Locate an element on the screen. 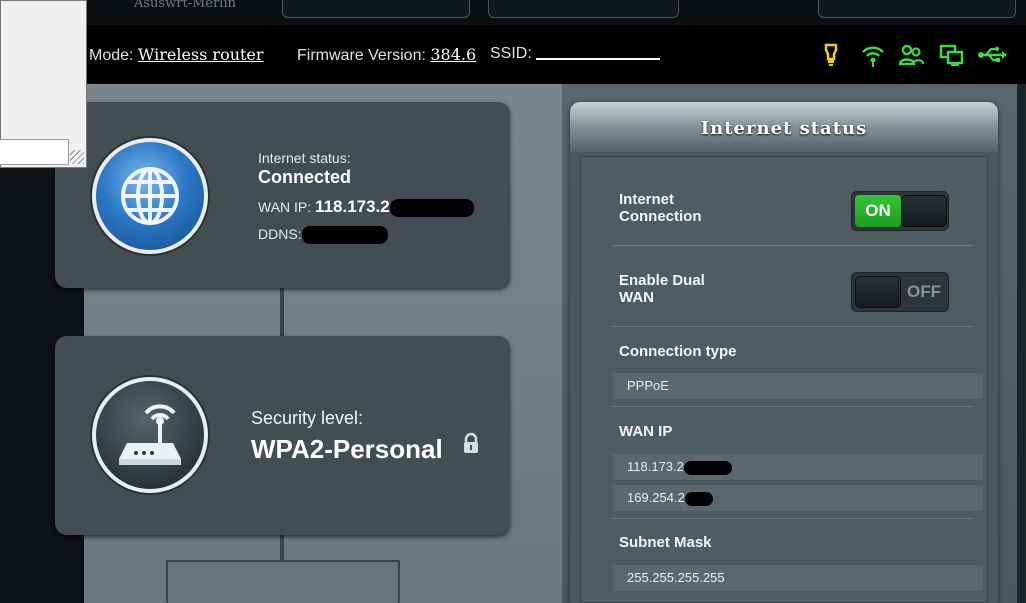 This screenshot has width=1026, height=603. top-nav-strip: Asuswrt-Merlin is located at coordinates (513, 13).